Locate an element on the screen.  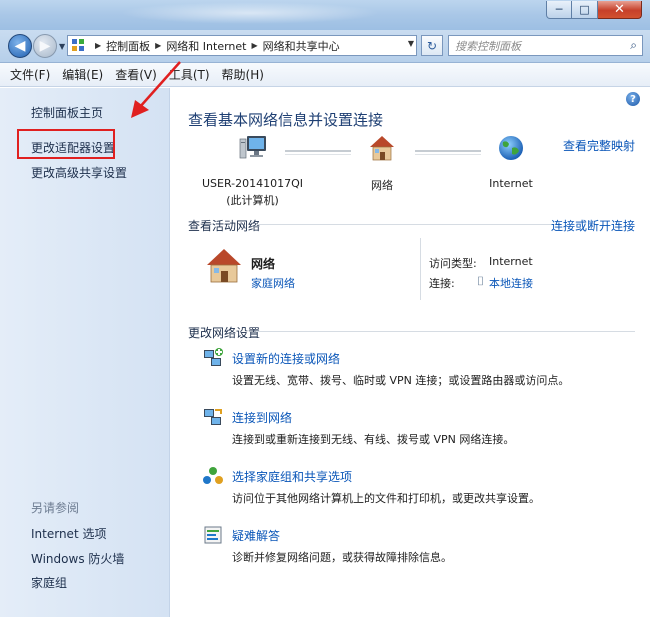
map-node-computer: USER-20141017QI (此计算机) is located at coordinates (252, 170).